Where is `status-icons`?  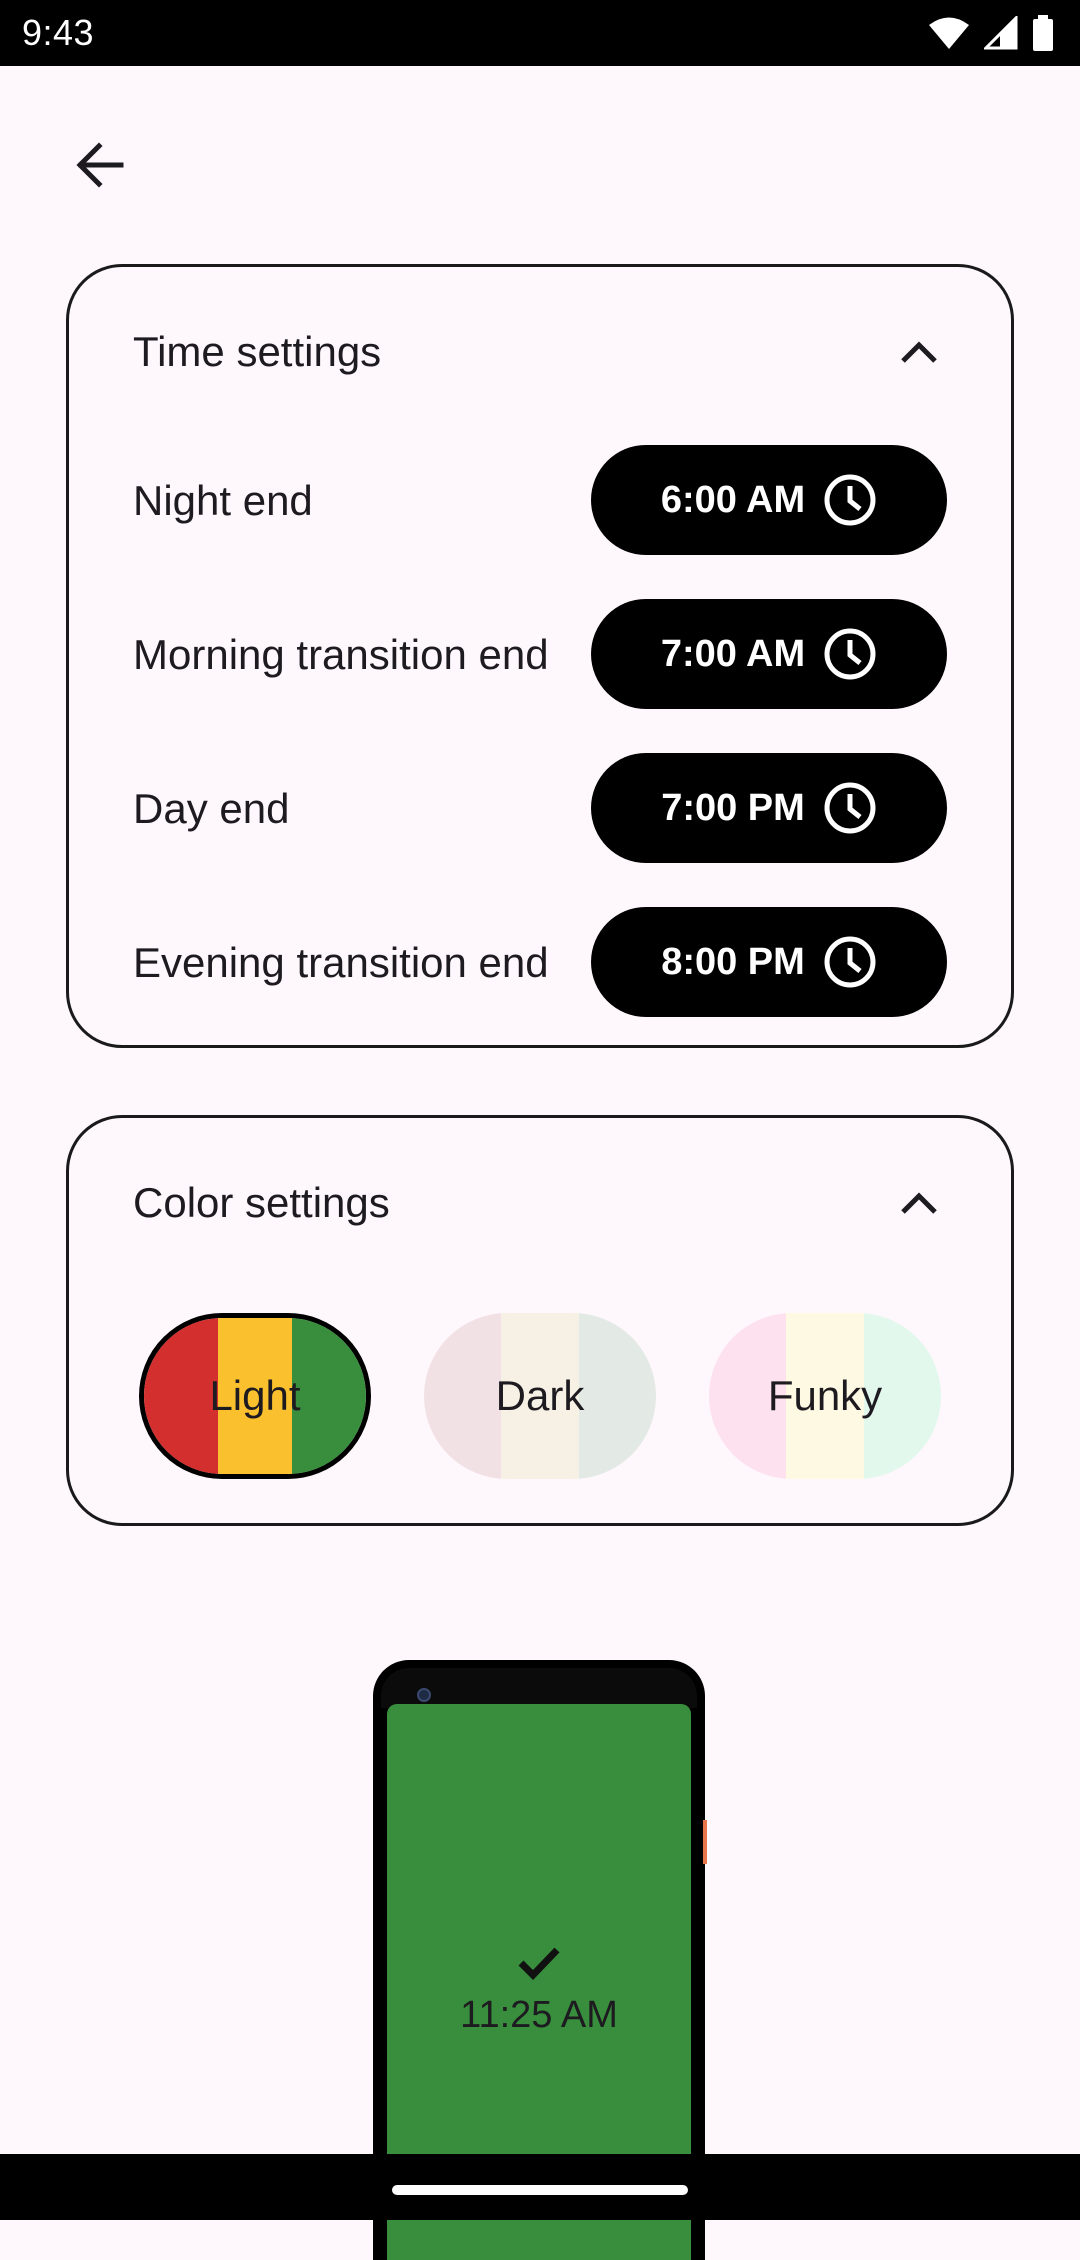 status-icons is located at coordinates (991, 33).